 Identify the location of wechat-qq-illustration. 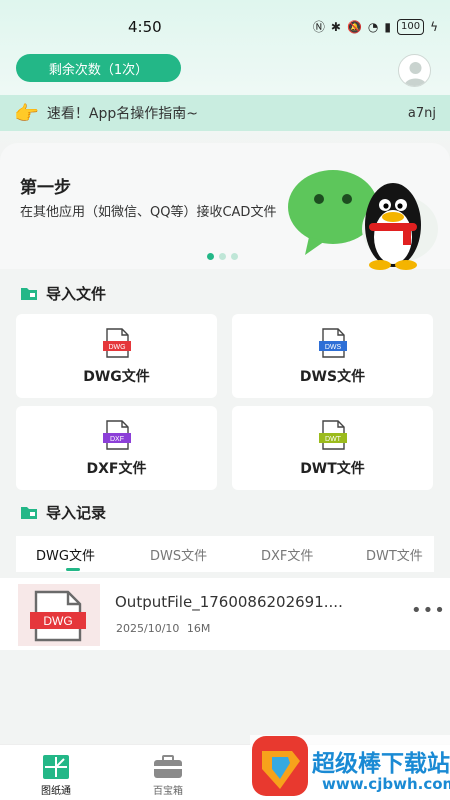
(363, 220).